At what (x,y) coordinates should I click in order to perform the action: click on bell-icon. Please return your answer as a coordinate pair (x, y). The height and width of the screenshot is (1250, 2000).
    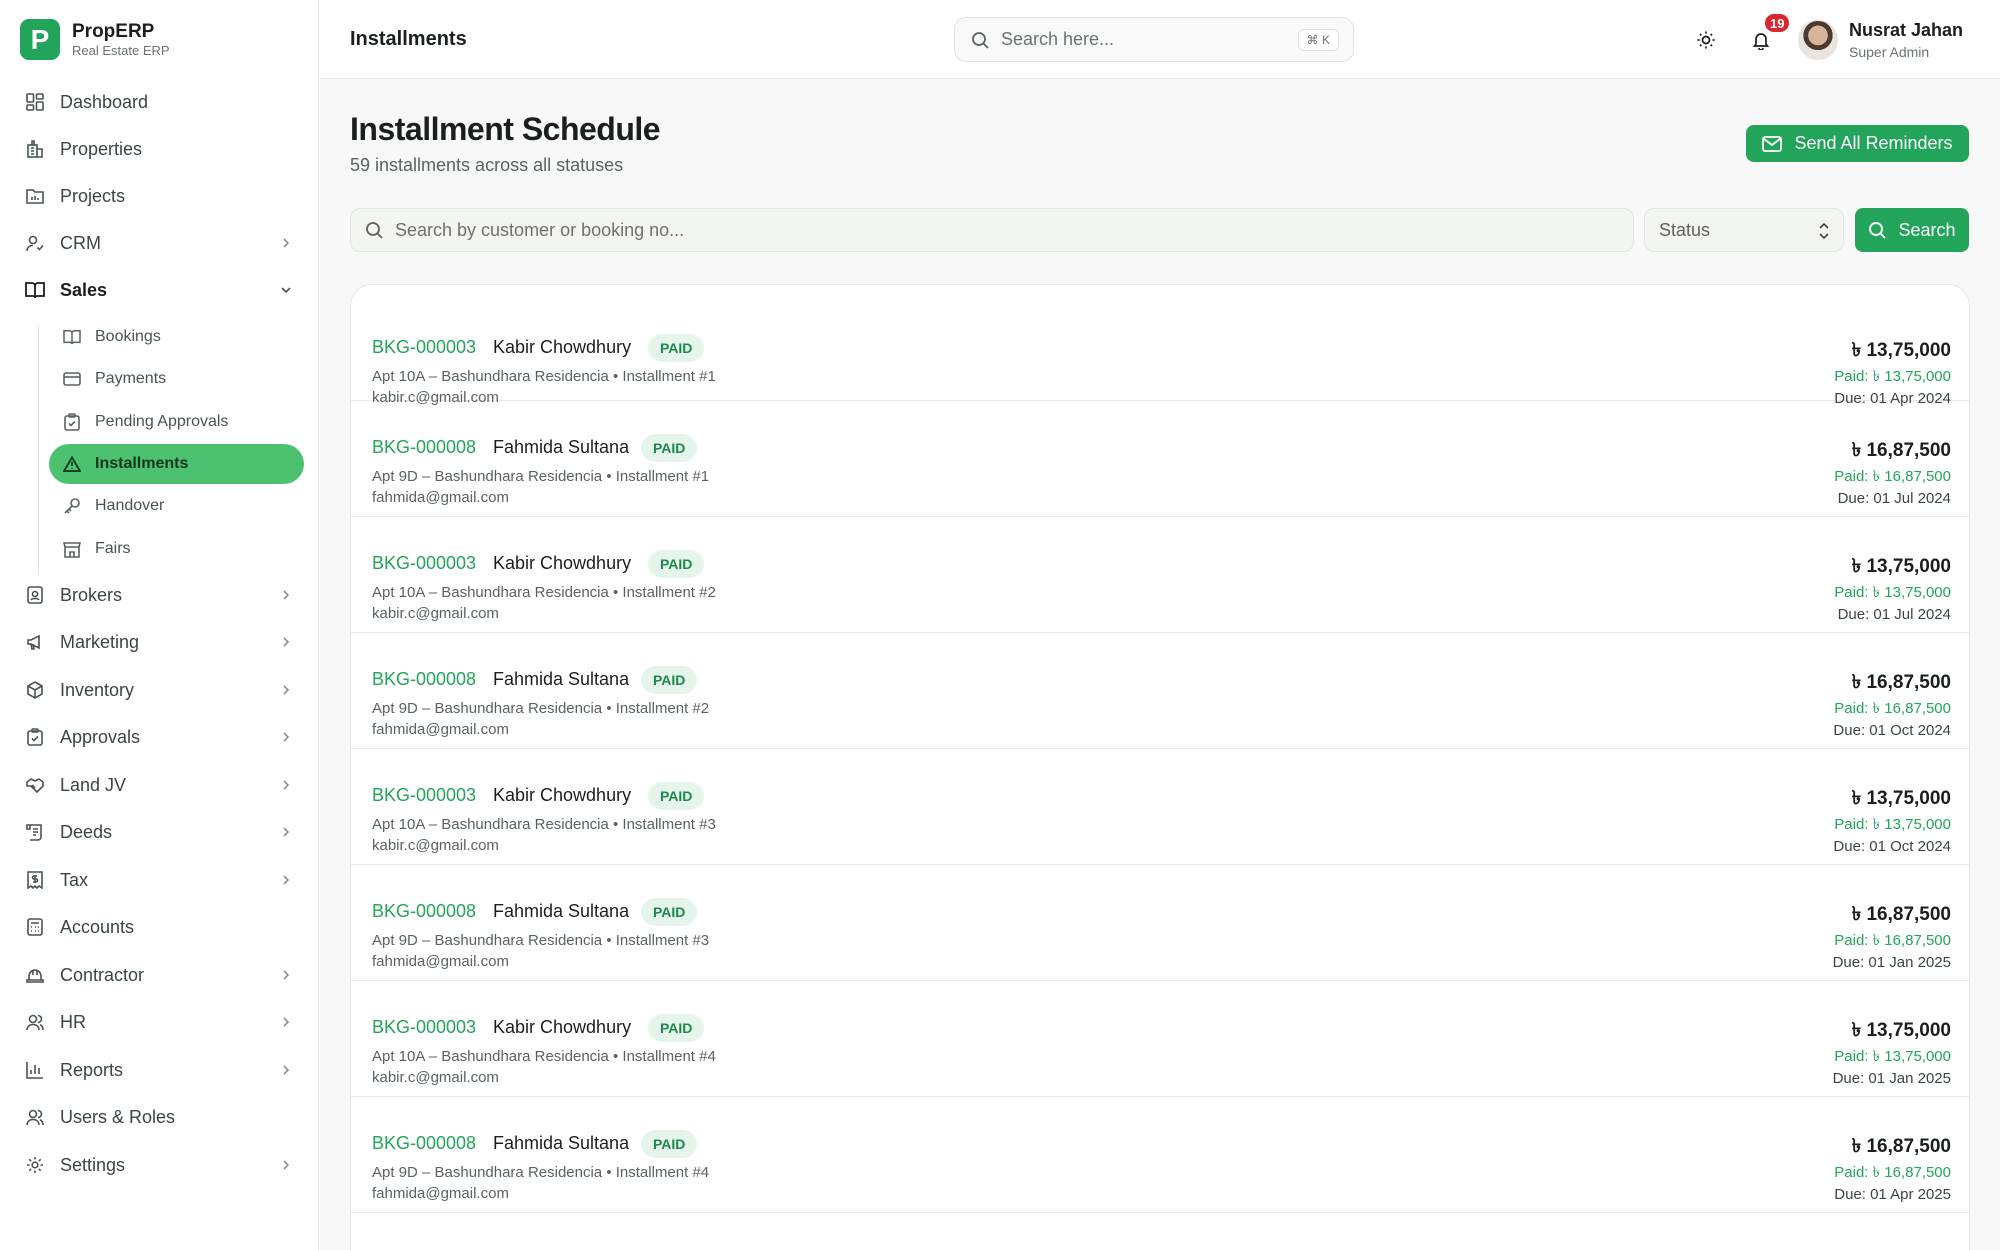
    Looking at the image, I should click on (1761, 40).